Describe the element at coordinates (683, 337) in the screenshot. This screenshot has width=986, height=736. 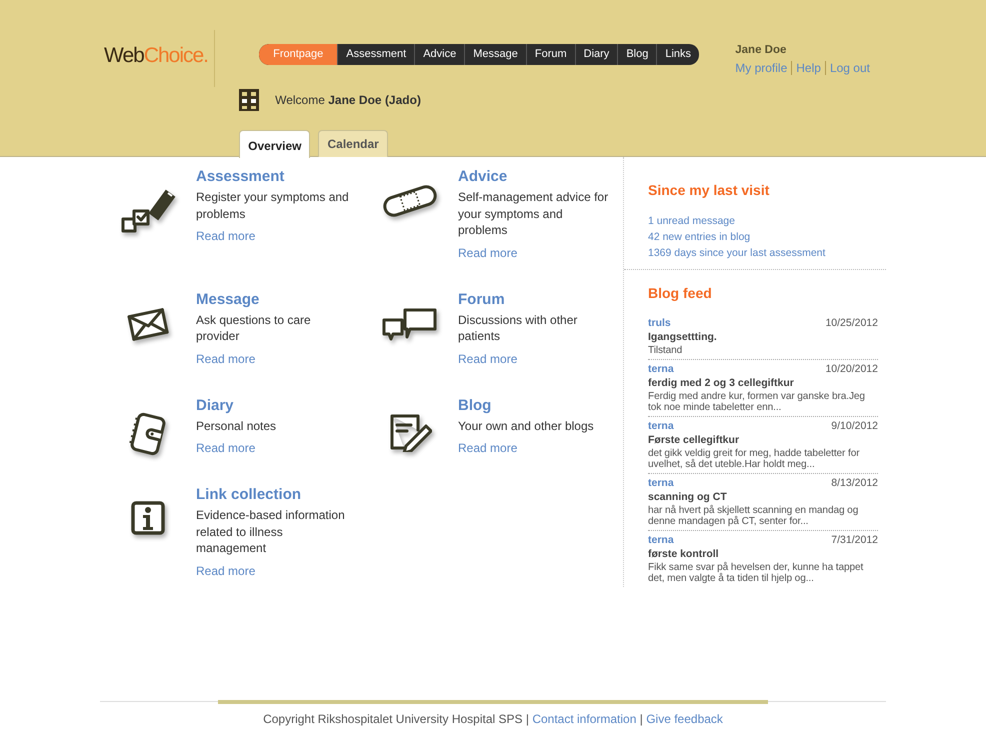
I see `post-title: Igangsettting.` at that location.